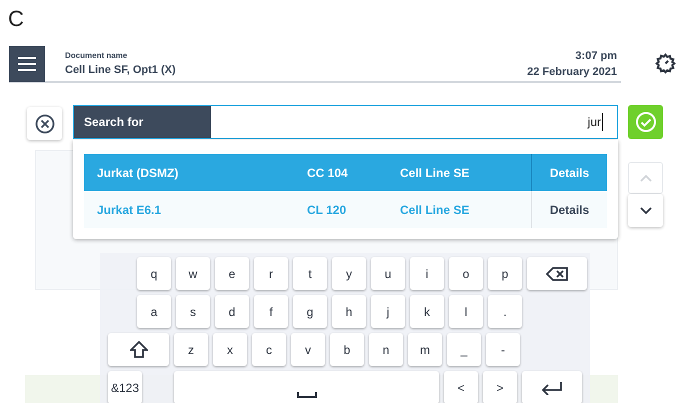  I want to click on key: u, so click(388, 273).